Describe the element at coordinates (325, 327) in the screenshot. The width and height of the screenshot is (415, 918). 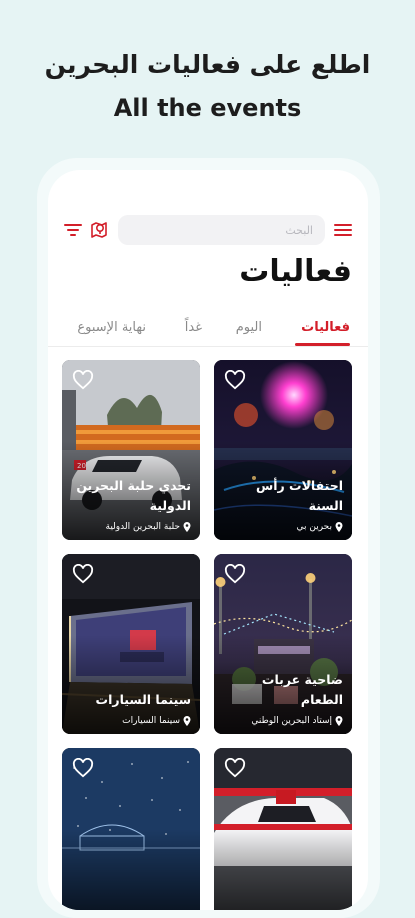
I see `tab-events: فعاليات` at that location.